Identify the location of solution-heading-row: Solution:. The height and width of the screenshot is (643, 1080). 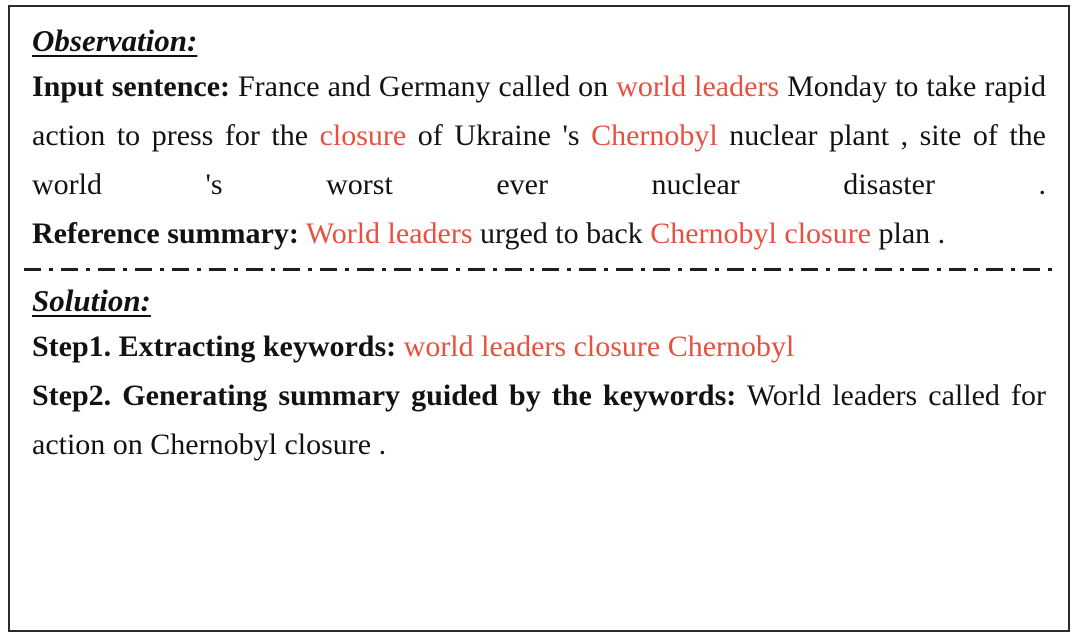
(539, 300).